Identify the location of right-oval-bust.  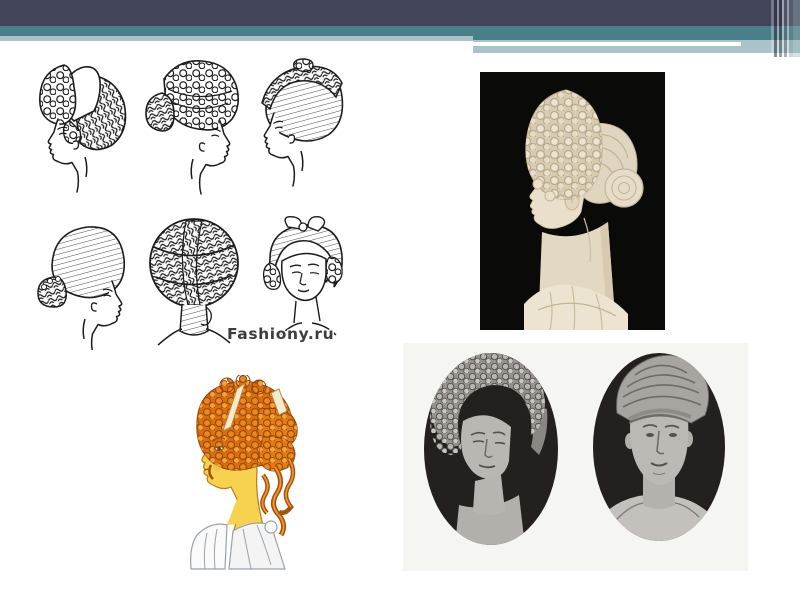
(659, 447).